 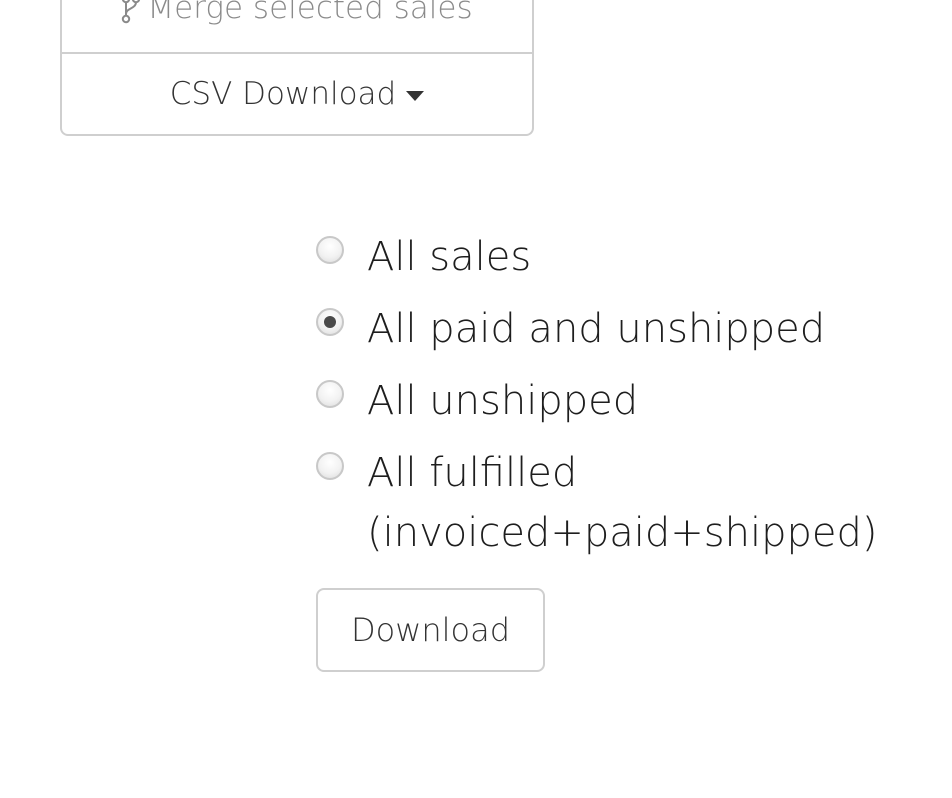 I want to click on option-all-paid-and-unshipped: All paid and unshipped, so click(x=616, y=340).